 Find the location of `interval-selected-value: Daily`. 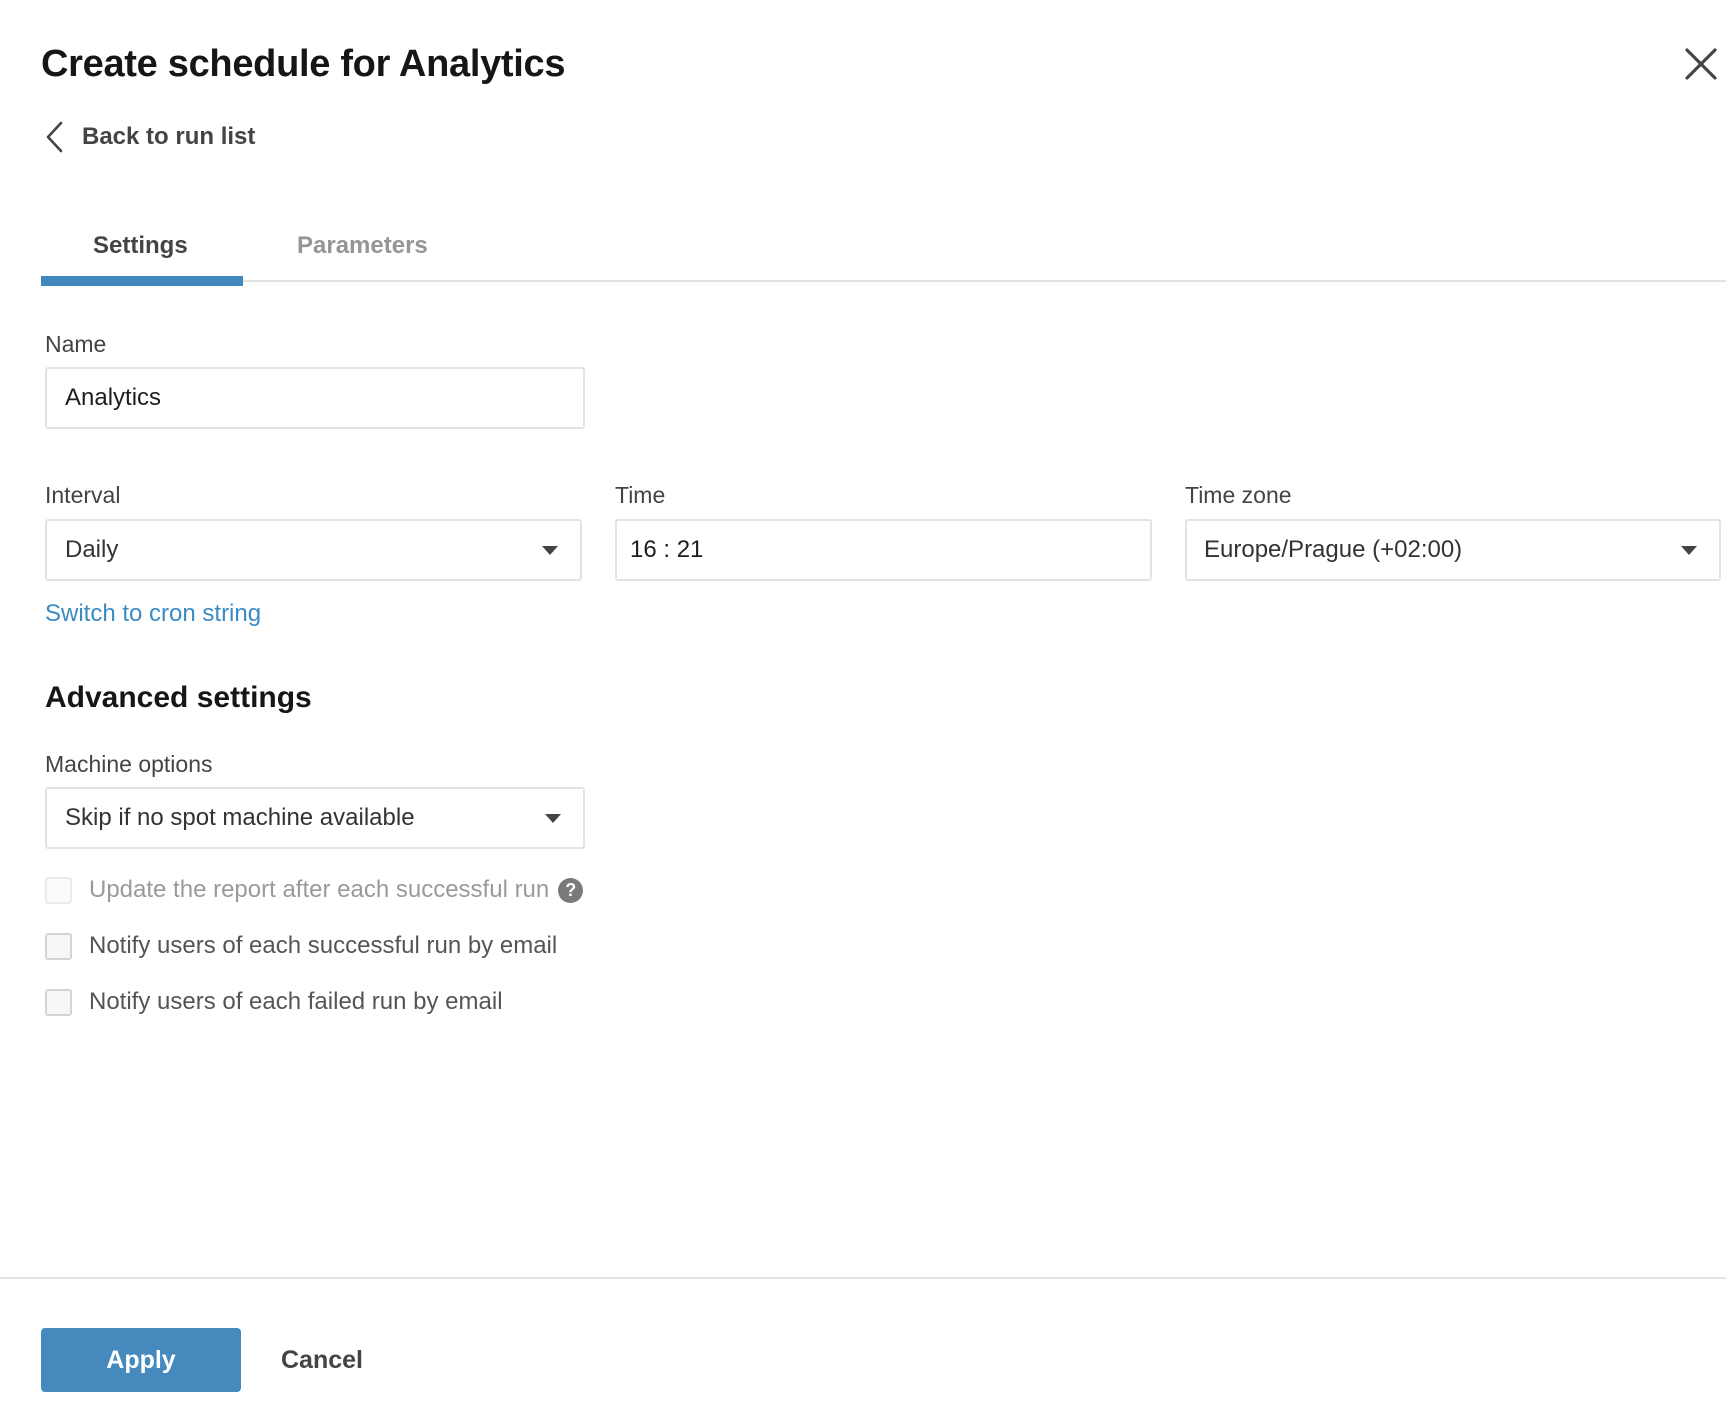

interval-selected-value: Daily is located at coordinates (92, 549).